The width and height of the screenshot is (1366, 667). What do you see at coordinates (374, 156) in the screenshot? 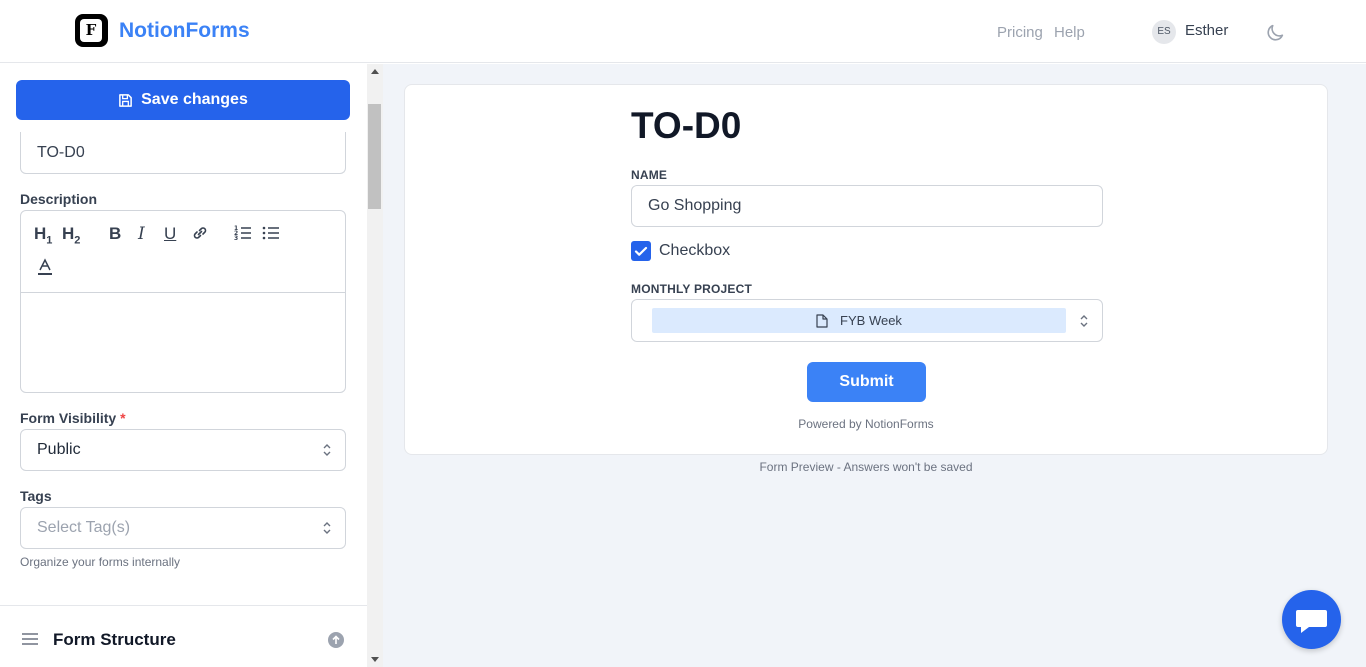
I see `scroll-thumb` at bounding box center [374, 156].